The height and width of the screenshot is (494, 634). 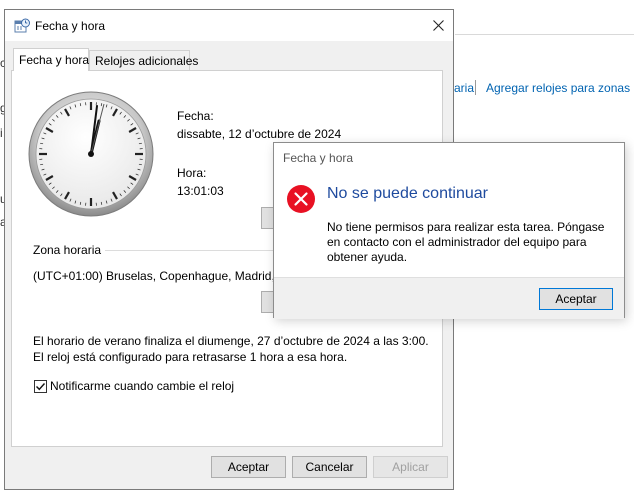 I want to click on text-fragment: i, so click(x=1, y=133).